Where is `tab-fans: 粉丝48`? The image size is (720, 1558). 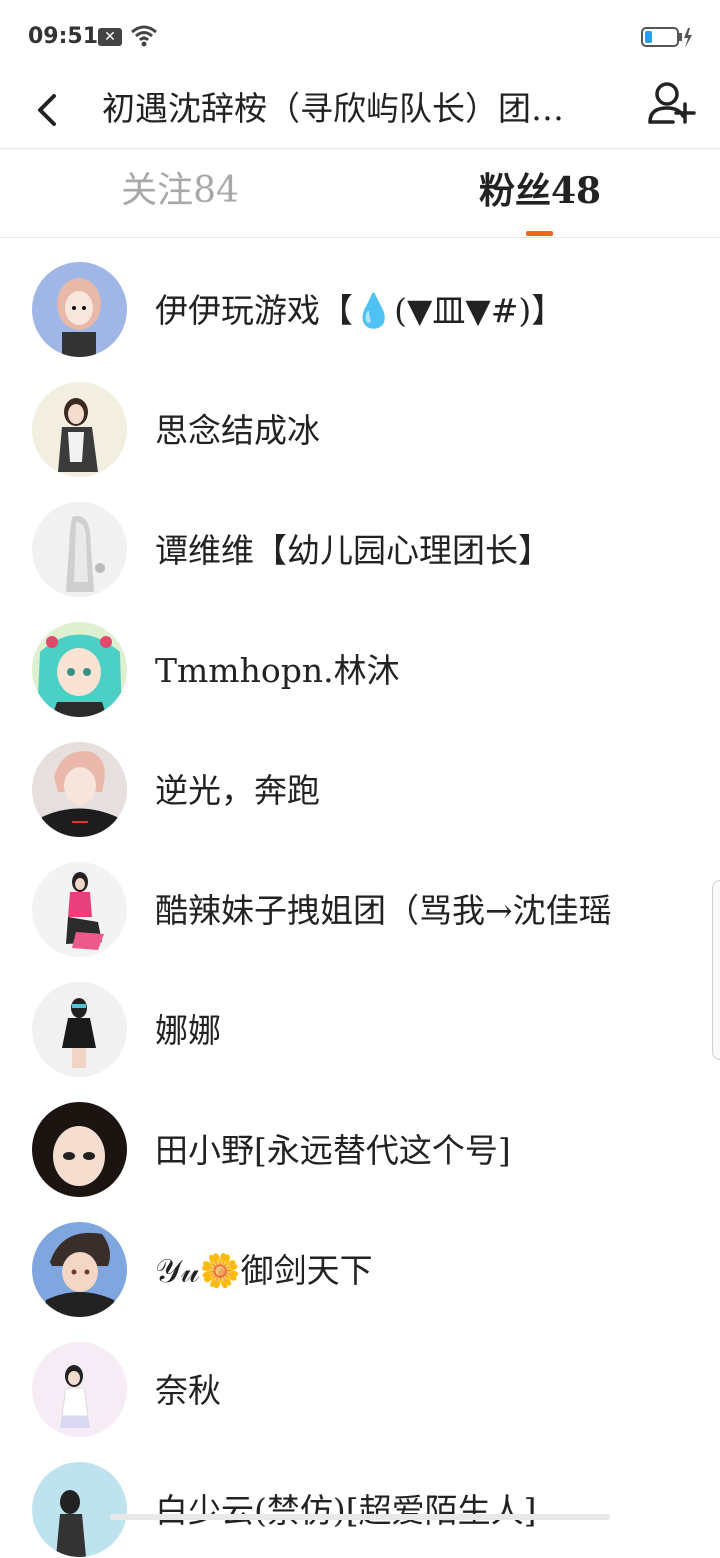
tab-fans: 粉丝48 is located at coordinates (540, 193).